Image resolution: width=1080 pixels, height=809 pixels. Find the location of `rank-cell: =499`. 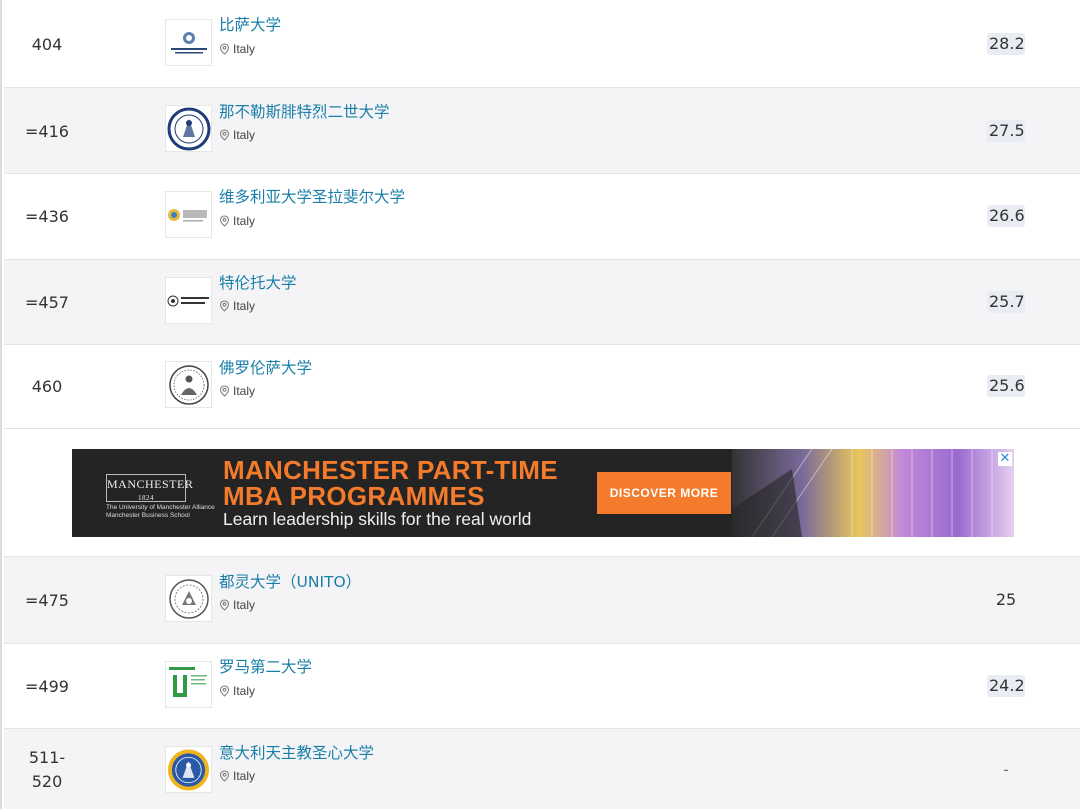

rank-cell: =499 is located at coordinates (47, 686).